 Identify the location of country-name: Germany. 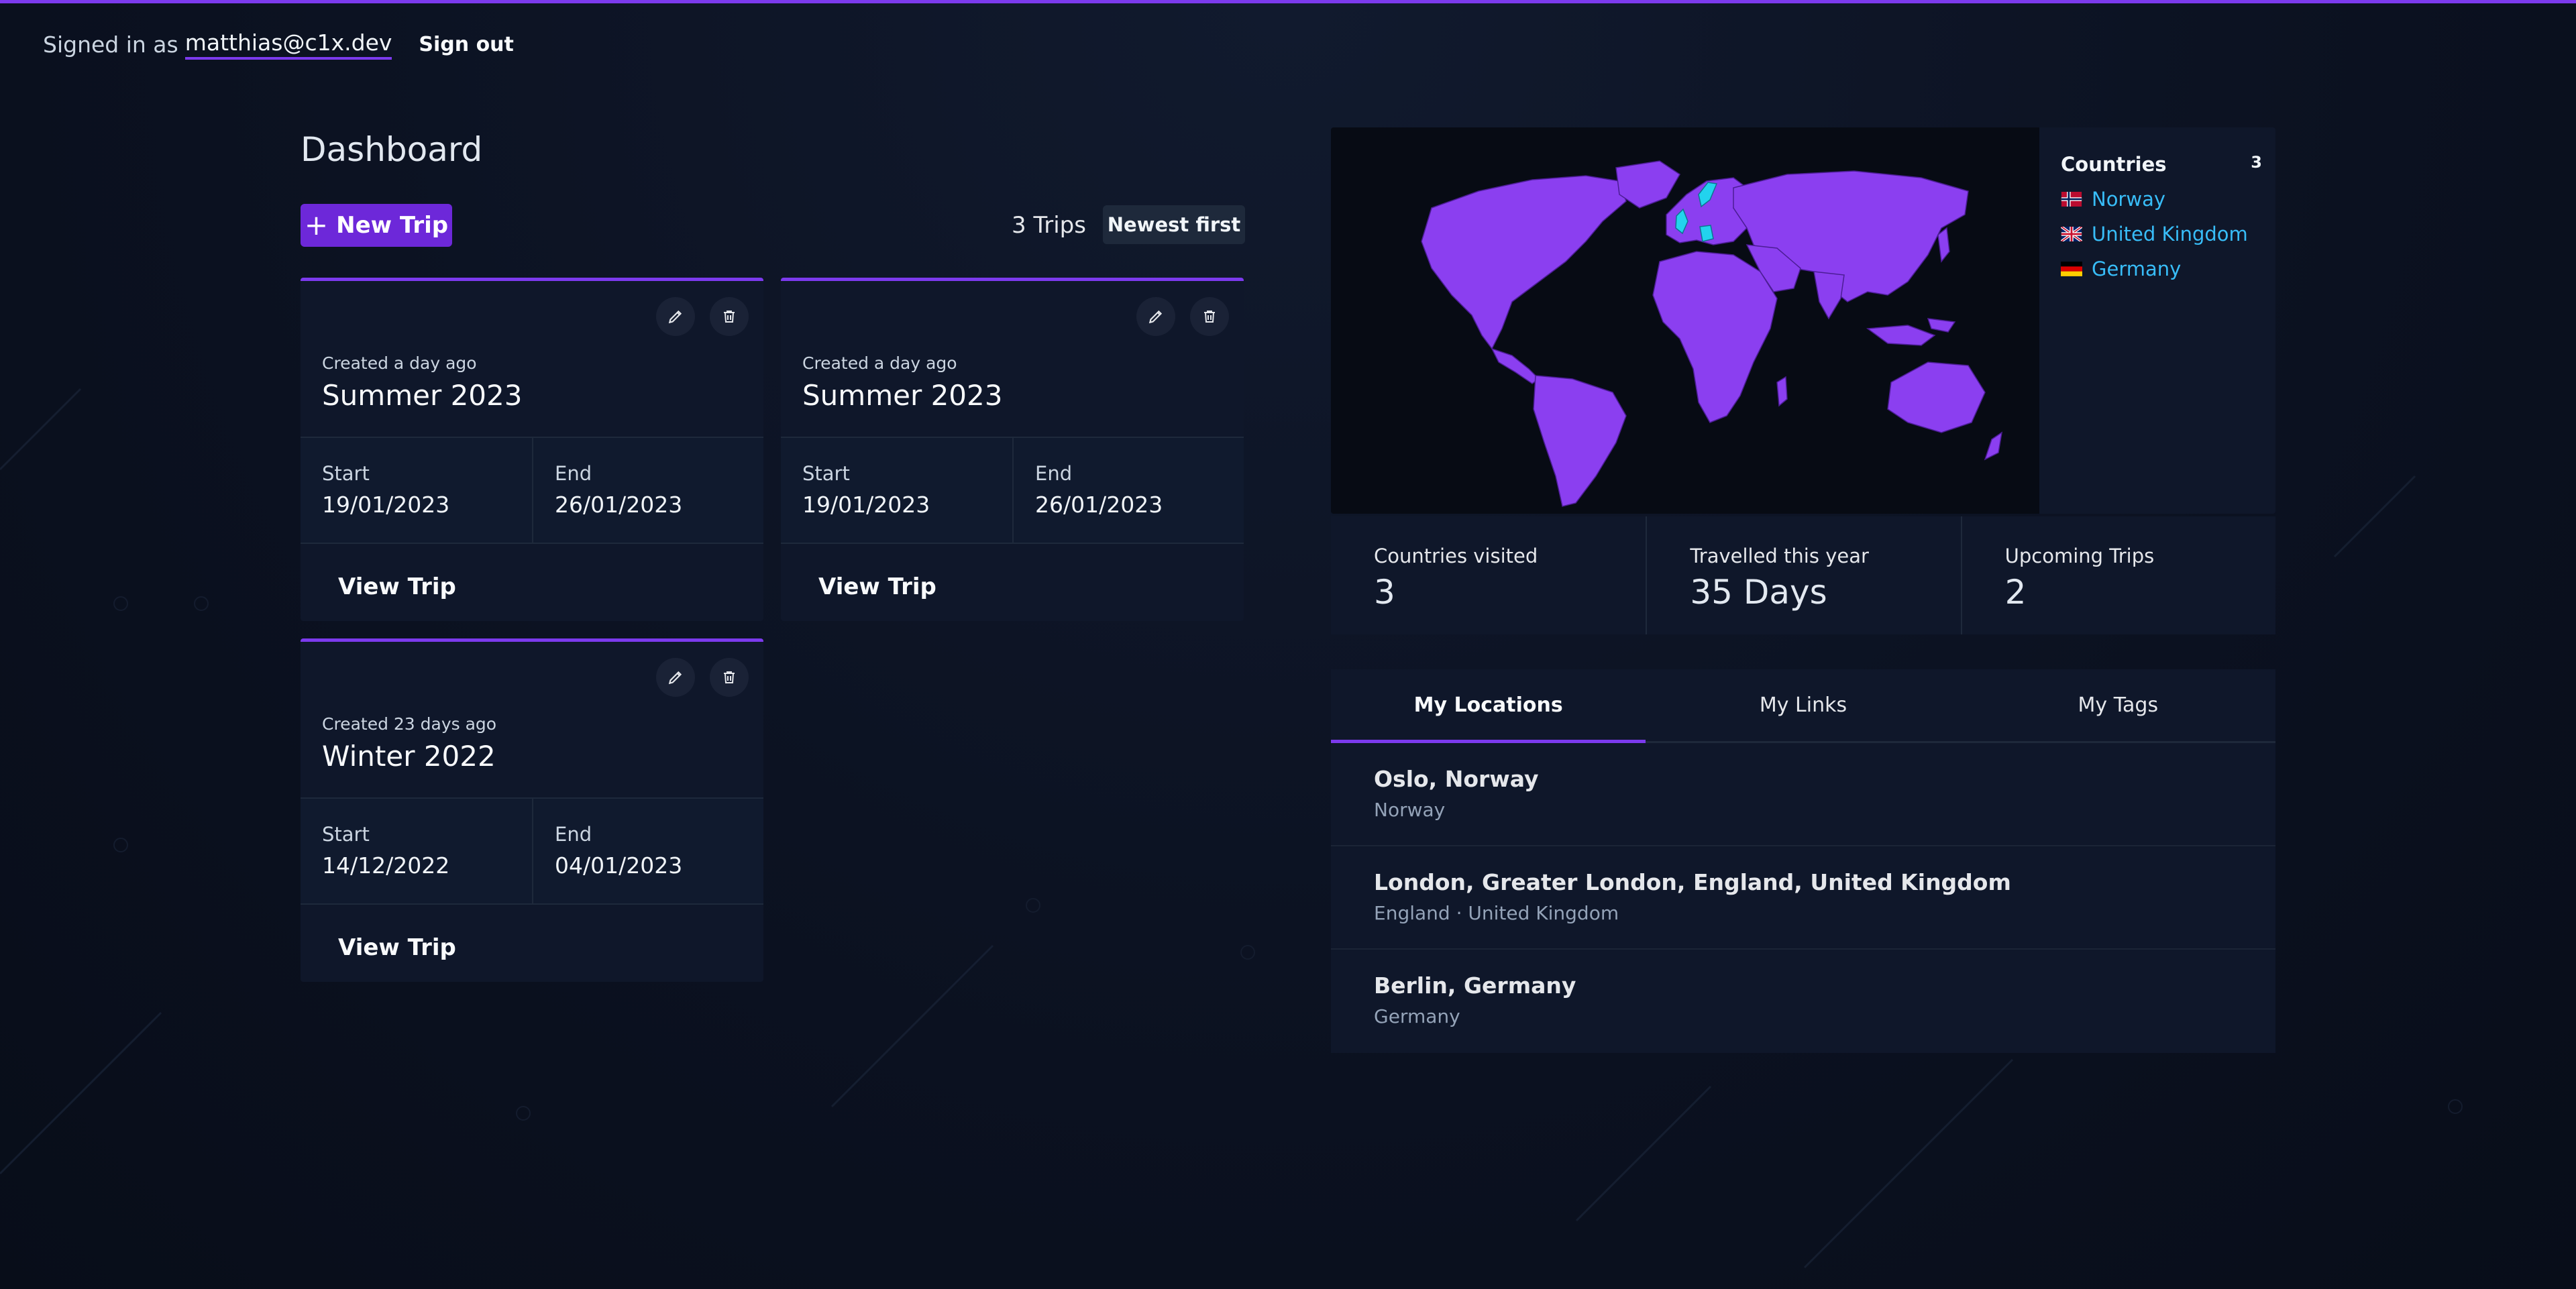
(2137, 269).